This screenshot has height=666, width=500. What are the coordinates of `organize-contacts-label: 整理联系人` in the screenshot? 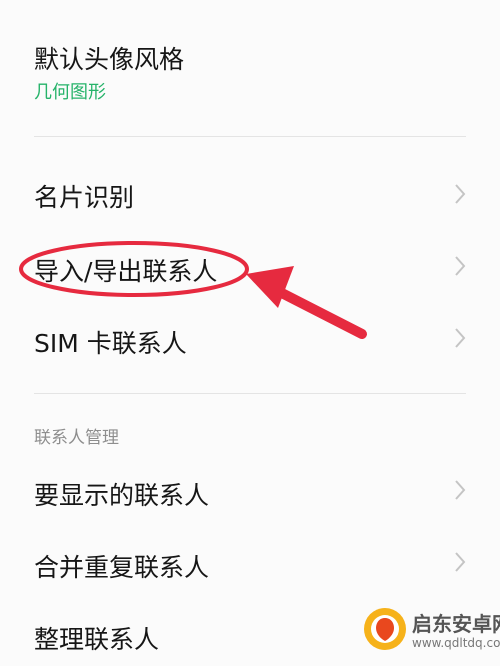 It's located at (97, 639).